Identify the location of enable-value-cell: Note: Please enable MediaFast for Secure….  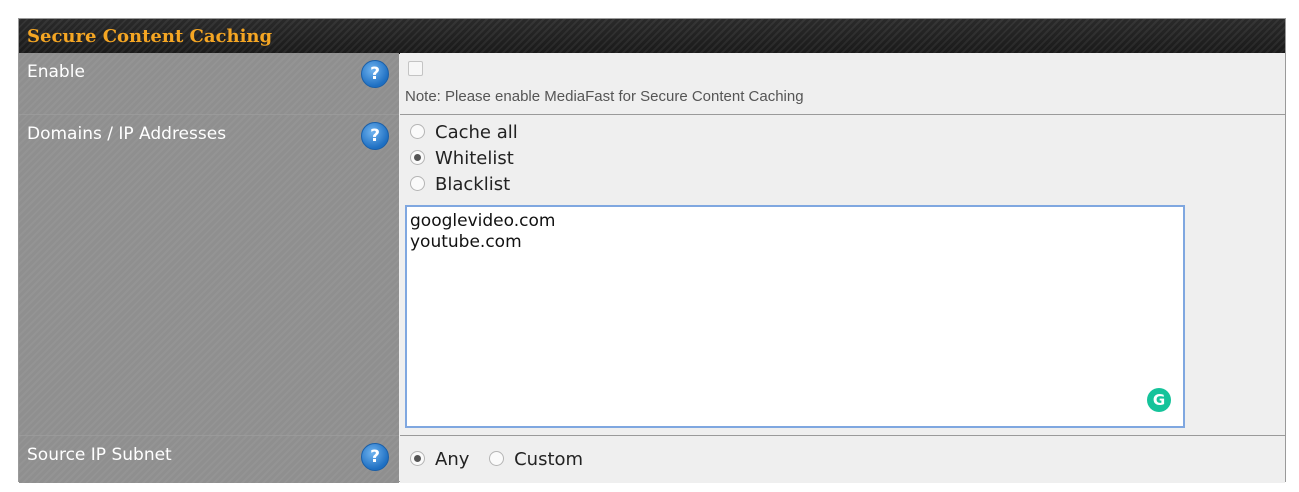
(842, 84).